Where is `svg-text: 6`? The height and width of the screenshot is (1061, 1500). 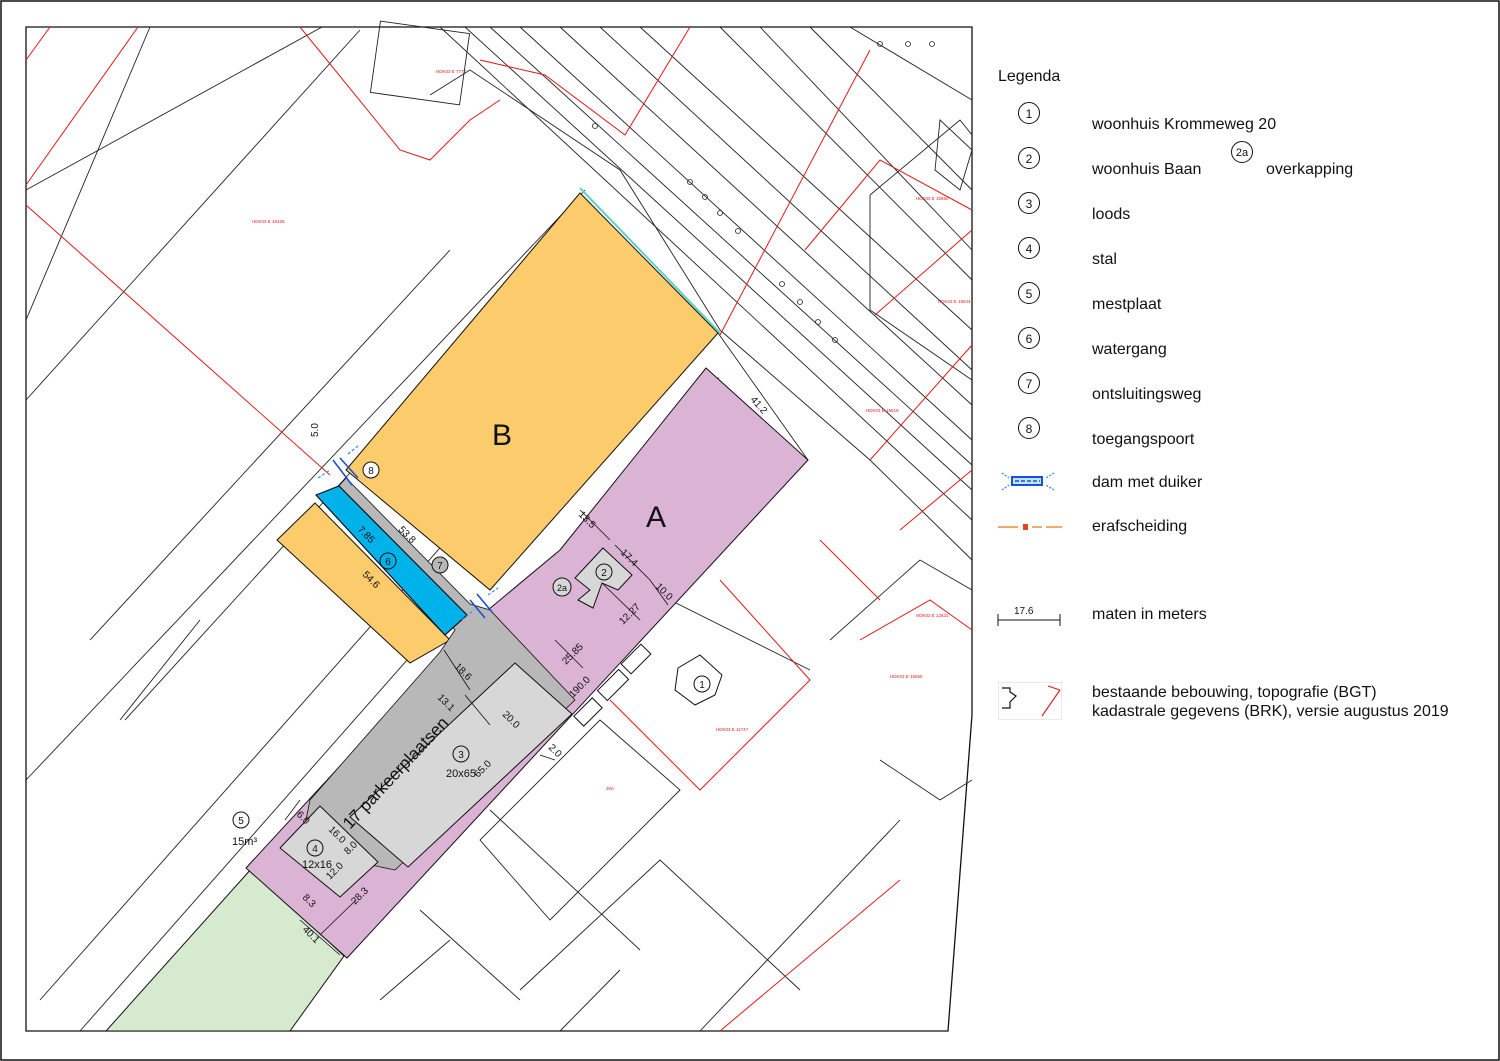
svg-text: 6 is located at coordinates (388, 562).